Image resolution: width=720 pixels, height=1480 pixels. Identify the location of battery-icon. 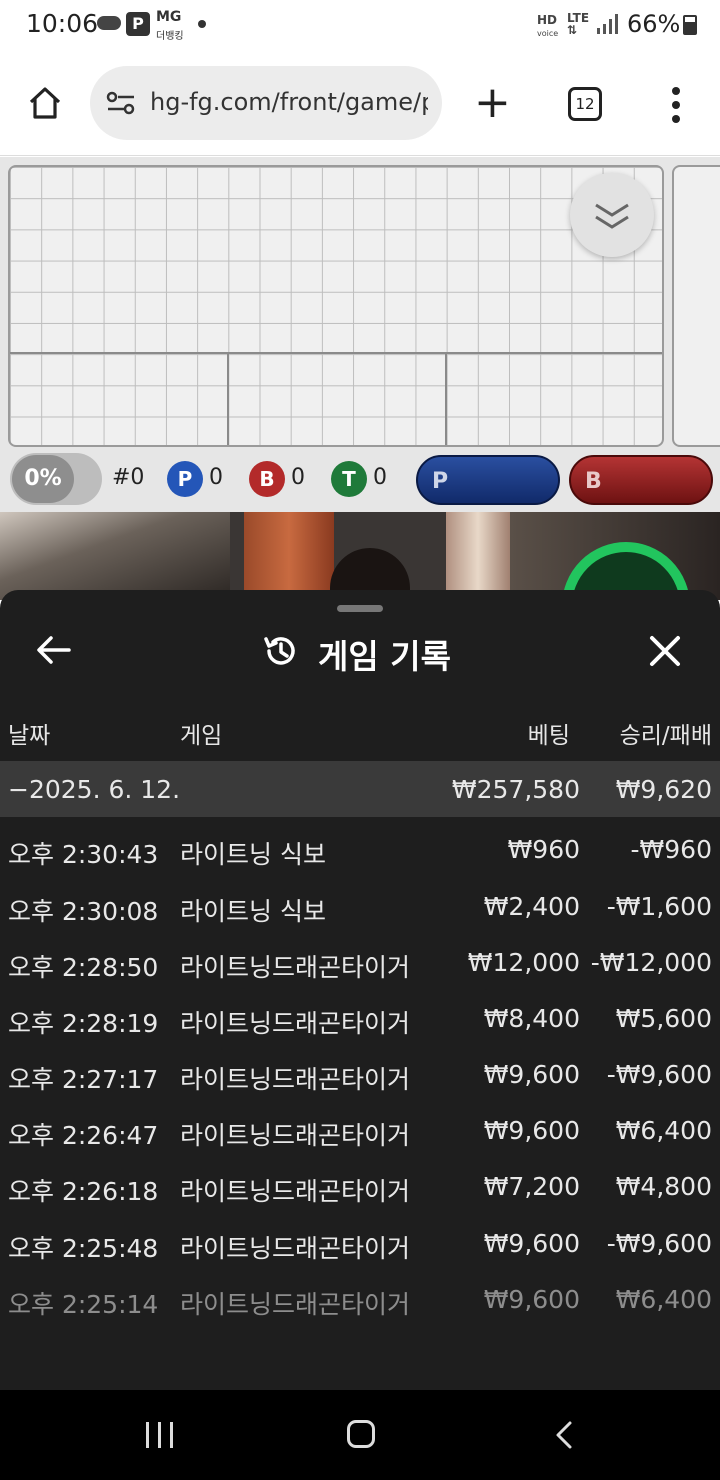
(690, 25).